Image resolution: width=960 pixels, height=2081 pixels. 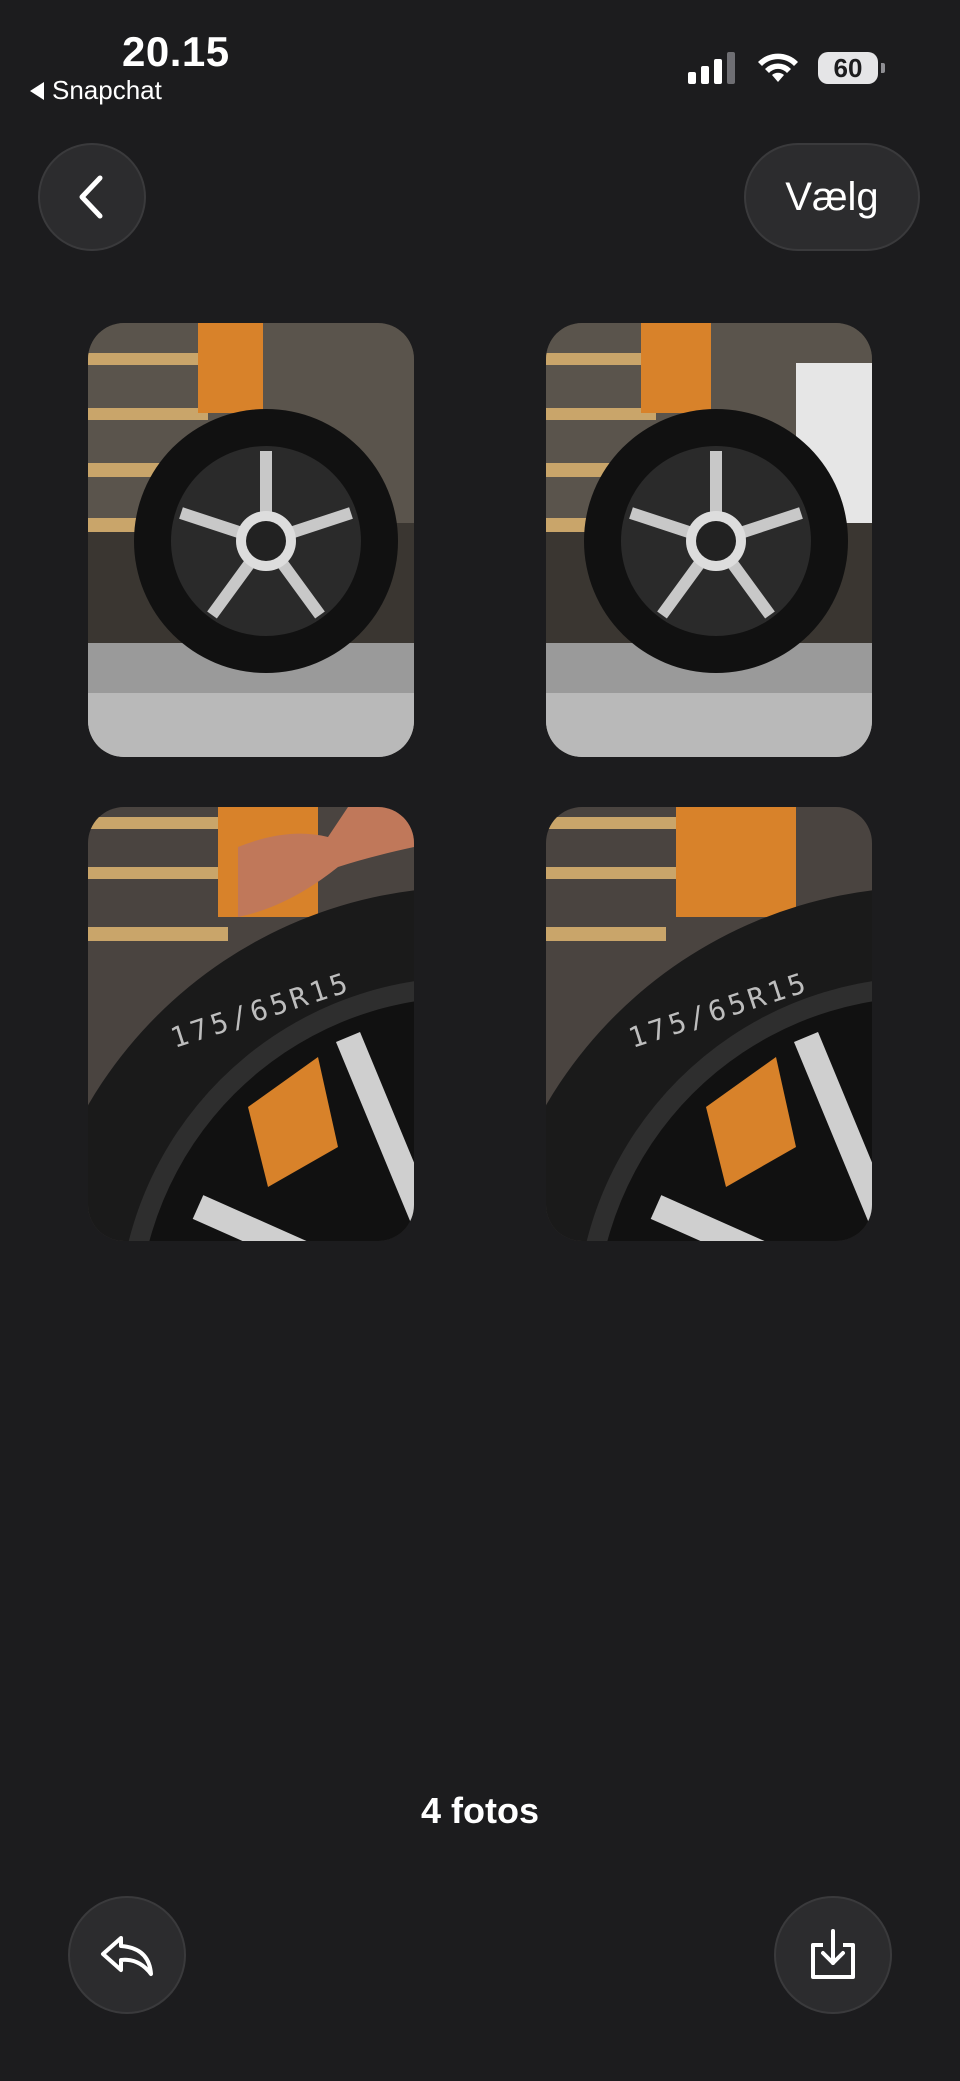 I want to click on download-icon, so click(x=833, y=1954).